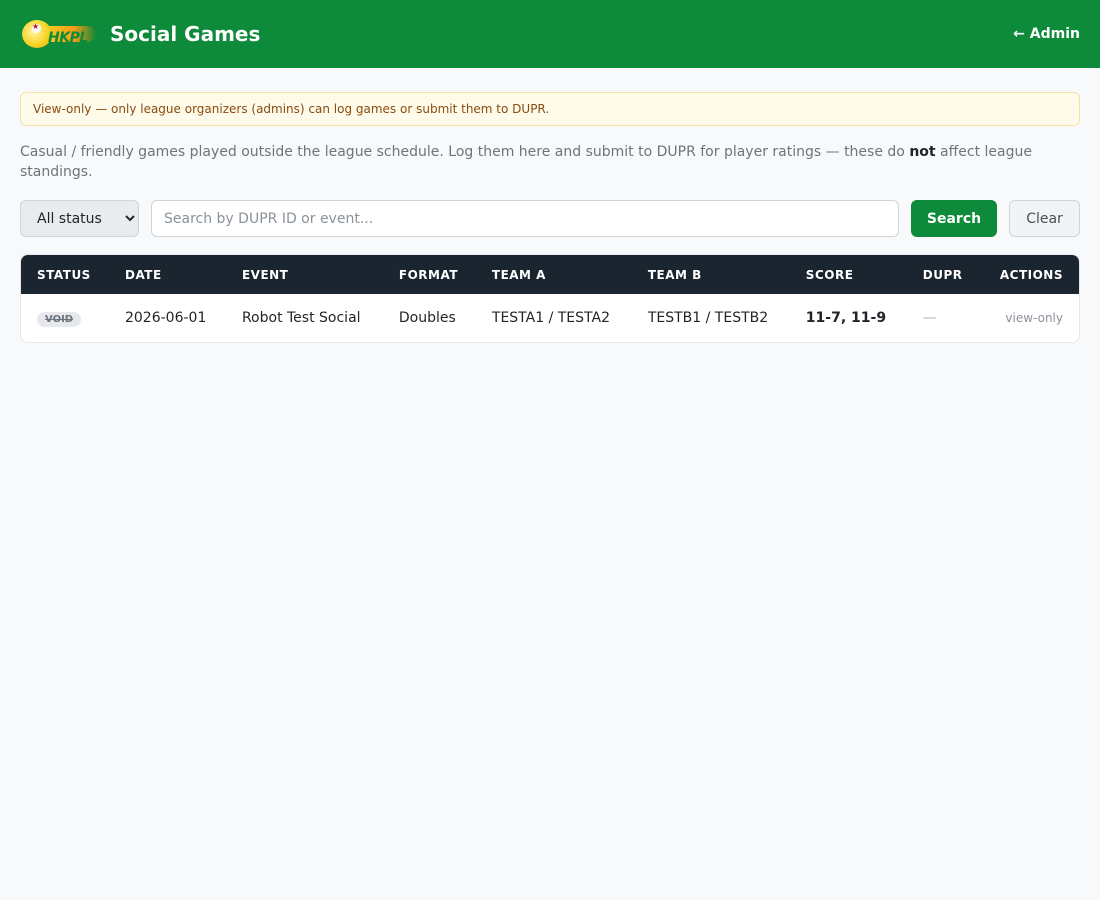 The width and height of the screenshot is (1100, 900). Describe the element at coordinates (185, 34) in the screenshot. I see `page-title: Social Games` at that location.